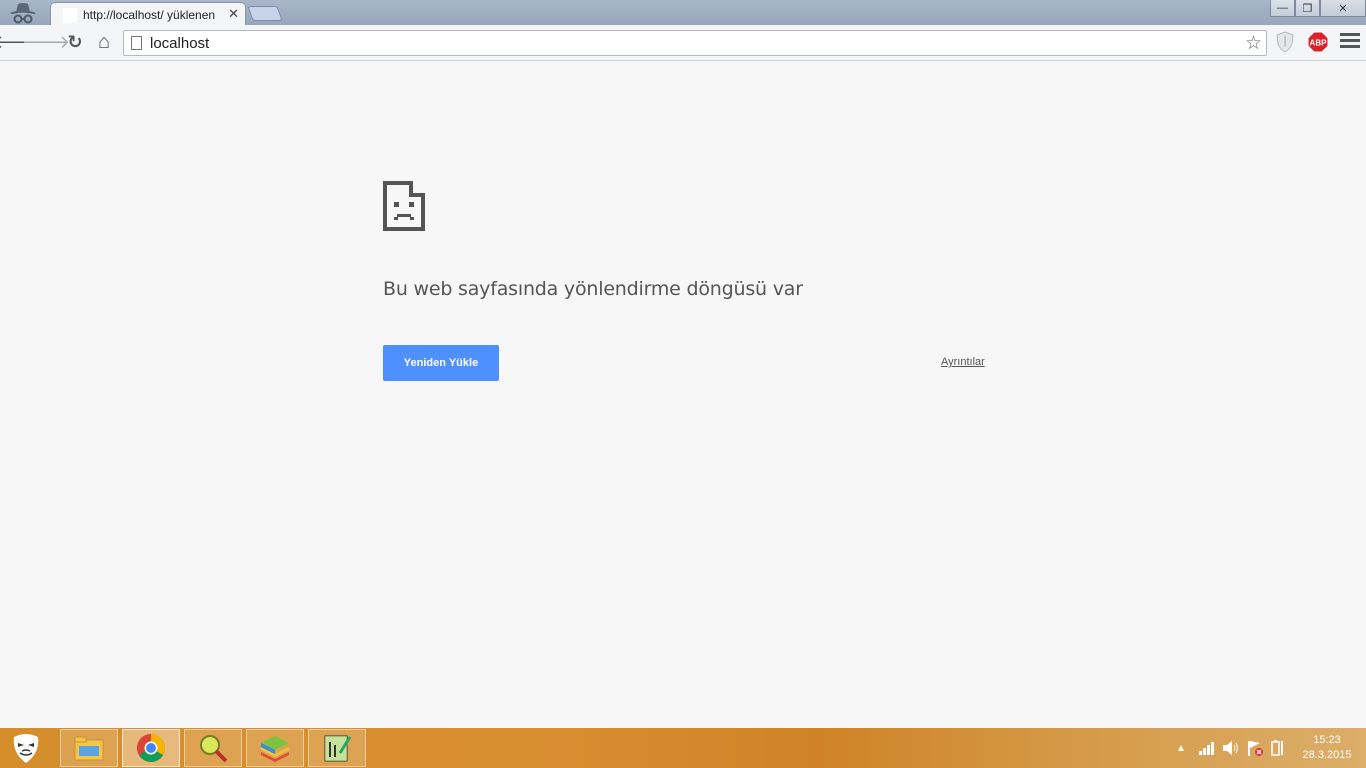 Image resolution: width=1366 pixels, height=768 pixels. Describe the element at coordinates (441, 363) in the screenshot. I see `reload-page-button: Yeniden Yükle` at that location.